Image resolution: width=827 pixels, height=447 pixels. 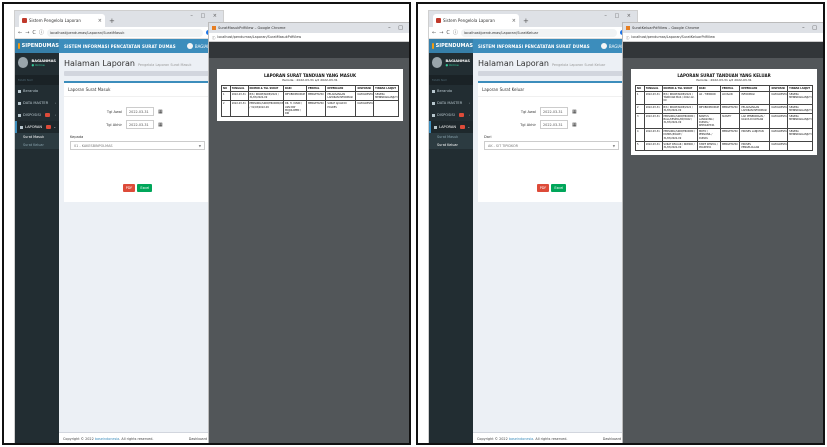 What do you see at coordinates (503, 145) in the screenshot?
I see `sender-select-value: AK - SIT TIPIDKOR` at bounding box center [503, 145].